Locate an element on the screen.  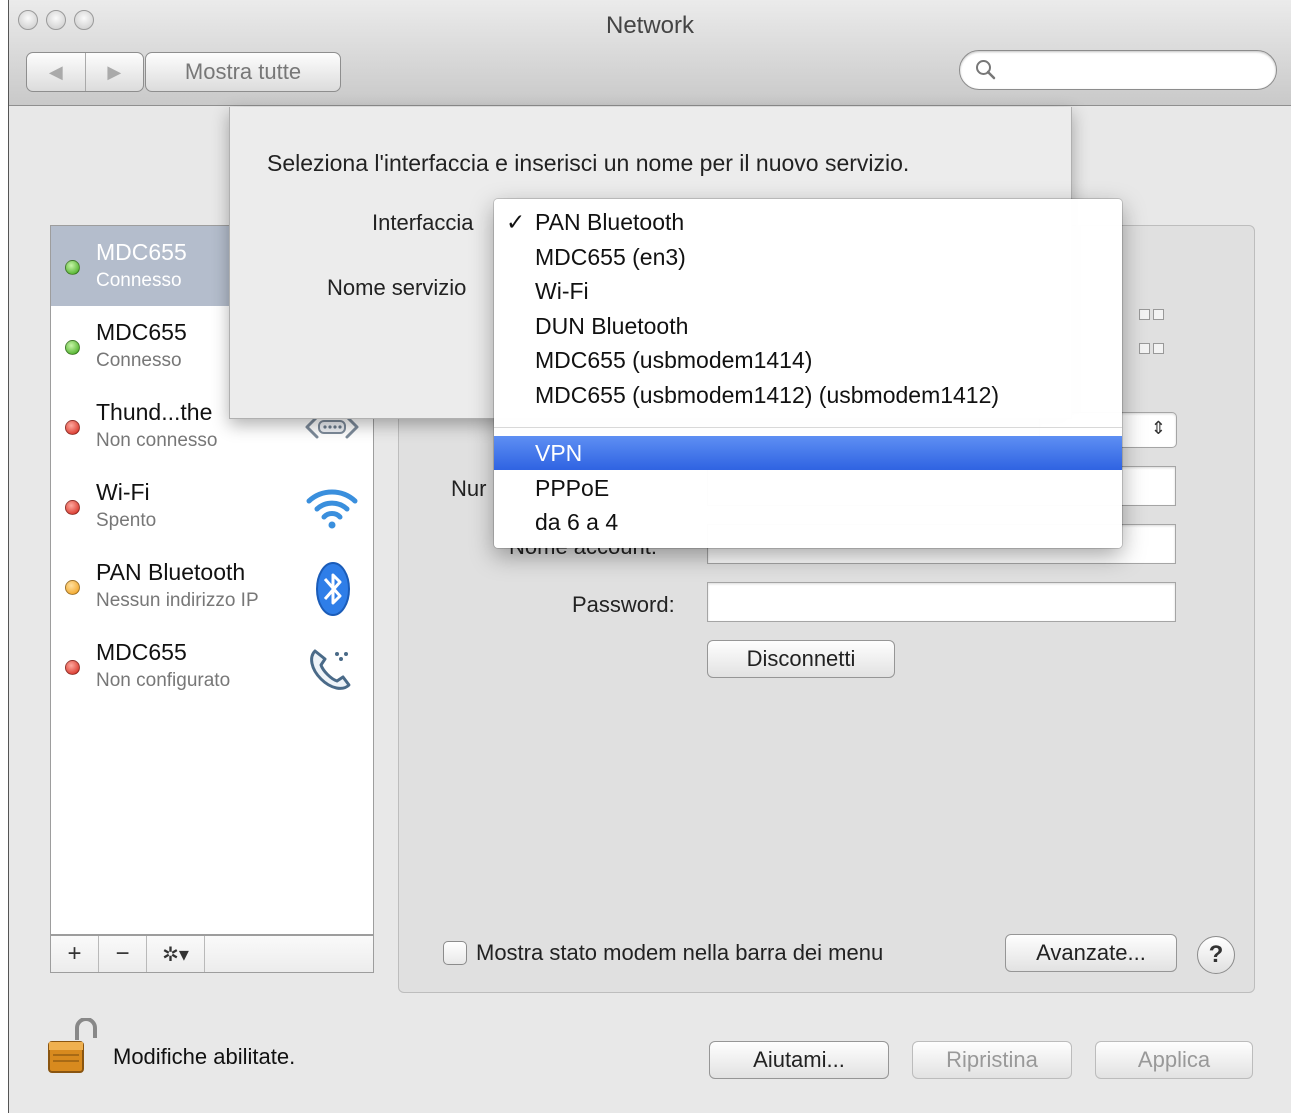
menu-separator is located at coordinates (808, 427).